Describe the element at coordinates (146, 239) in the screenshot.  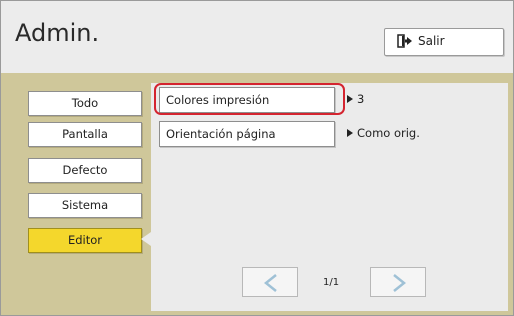
I see `active-tab-pointer` at that location.